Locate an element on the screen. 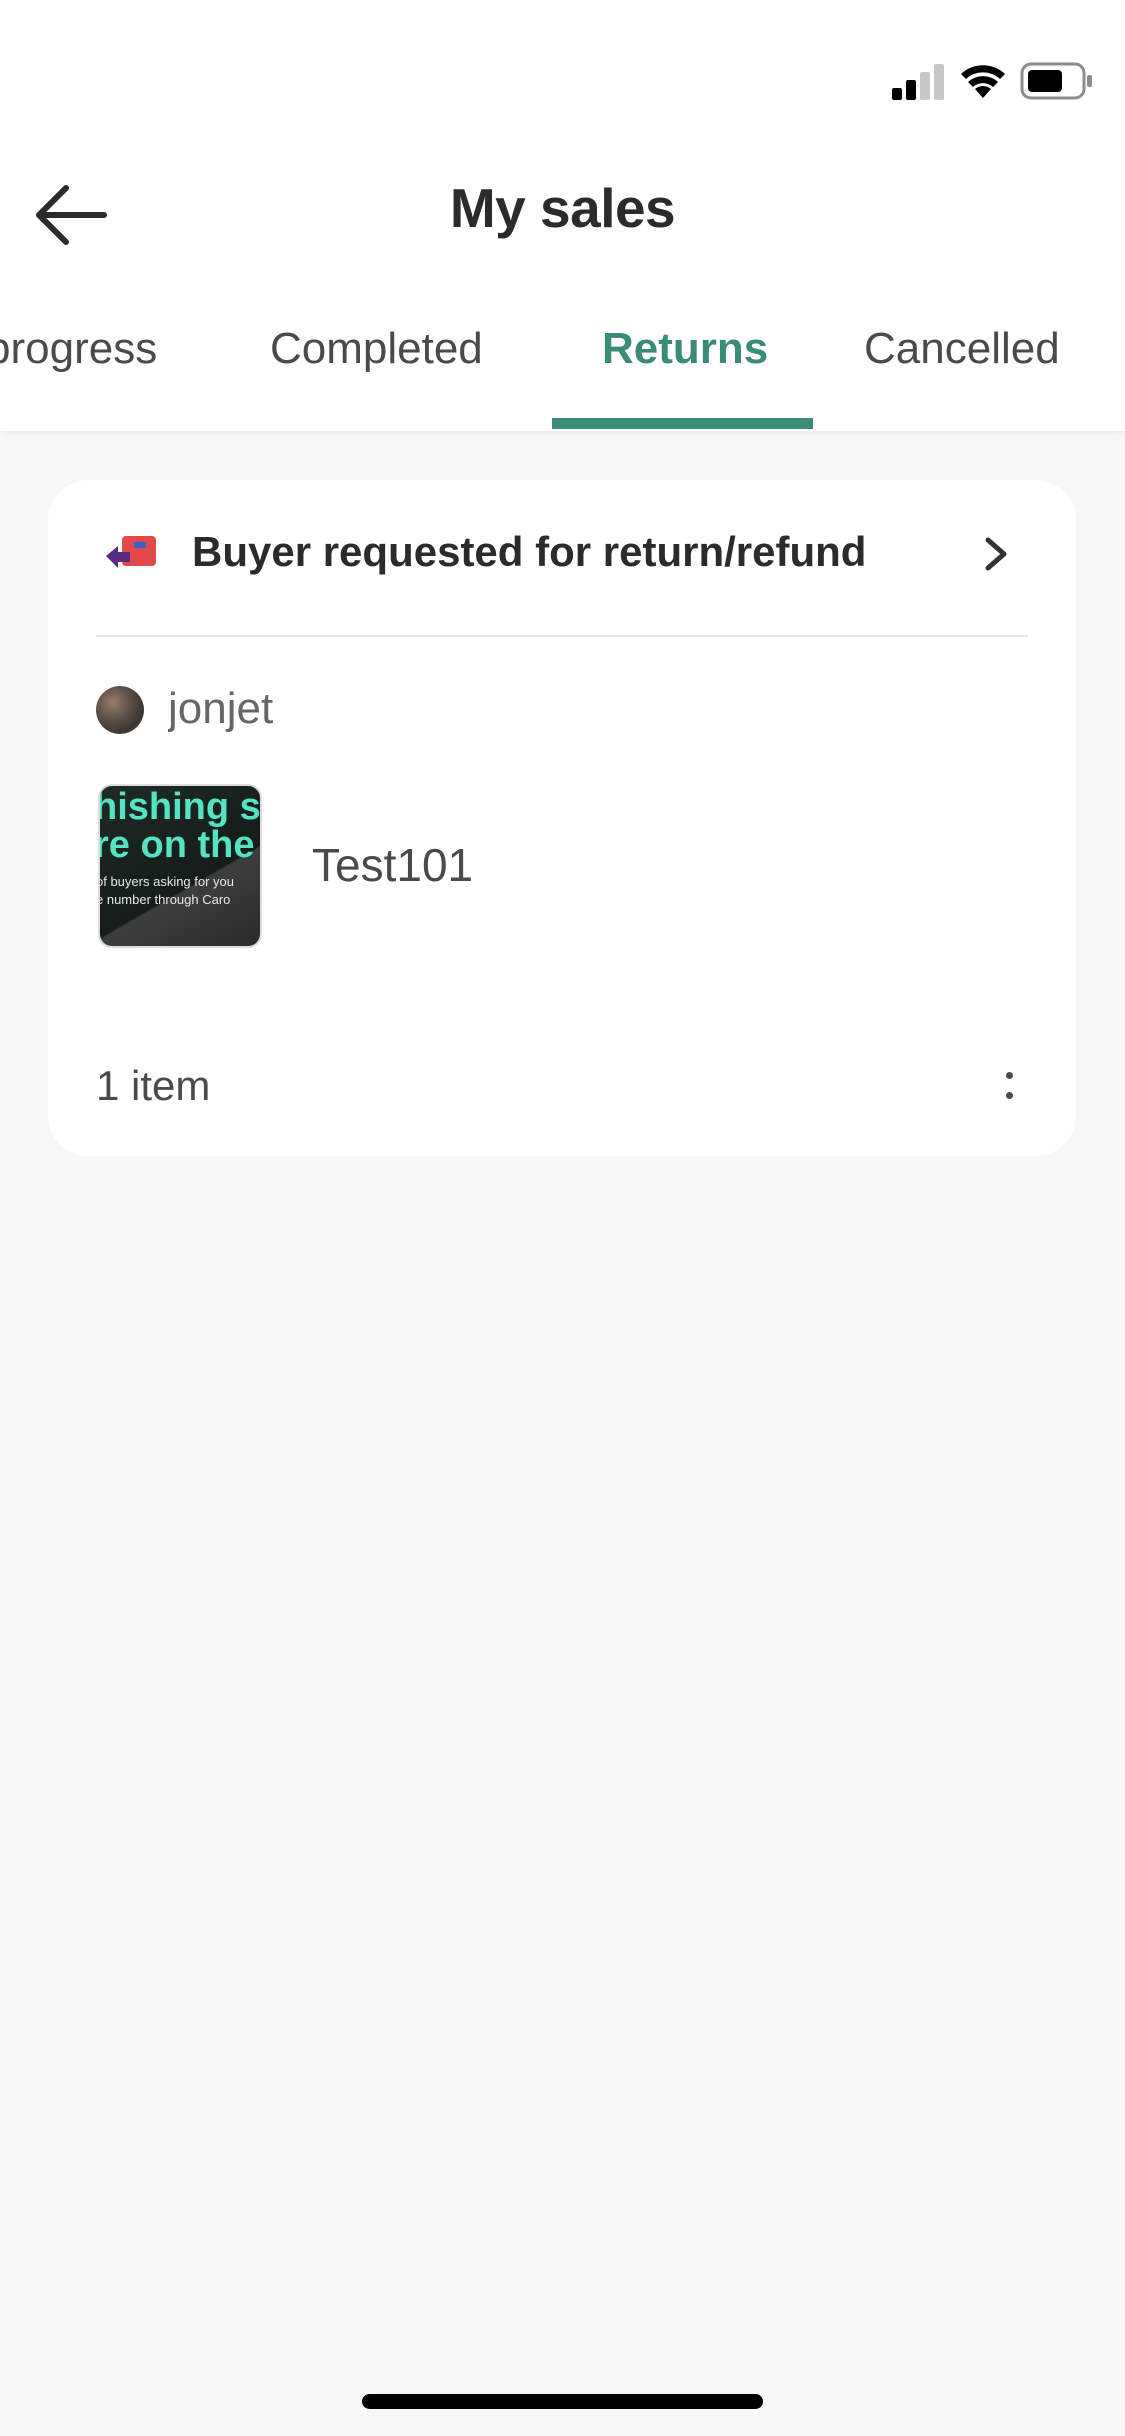 This screenshot has height=2436, width=1125. cellular-signal-icon is located at coordinates (918, 82).